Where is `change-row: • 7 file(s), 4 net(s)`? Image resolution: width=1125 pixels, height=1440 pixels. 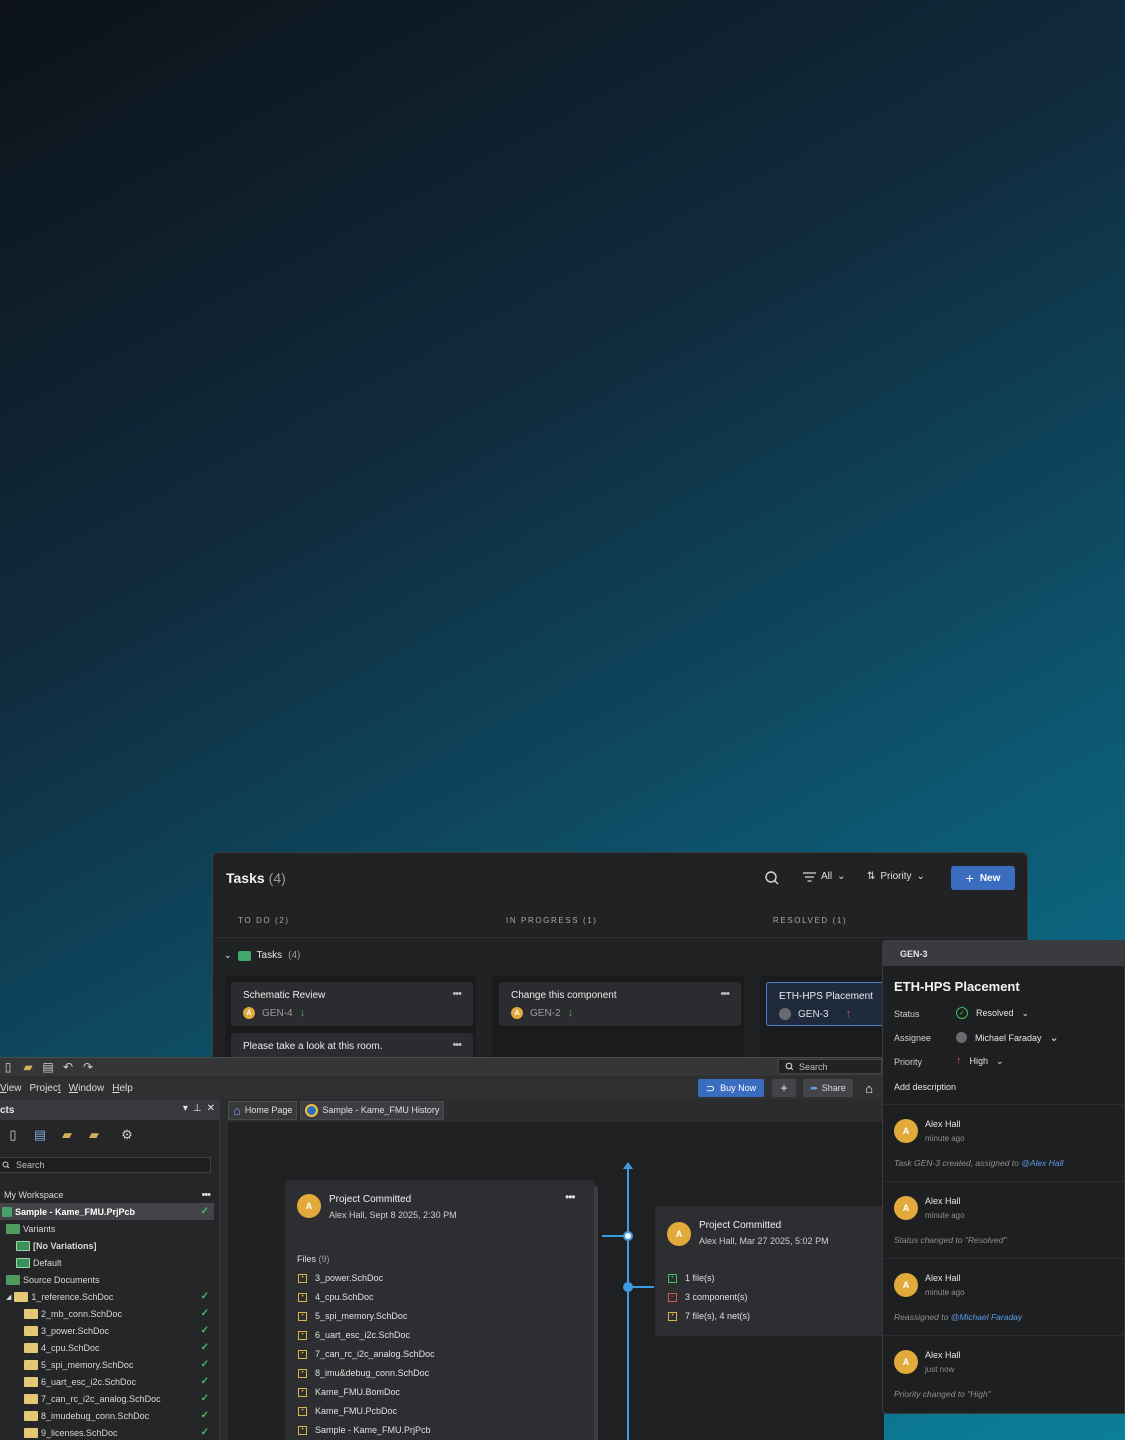 change-row: • 7 file(s), 4 net(s) is located at coordinates (709, 1316).